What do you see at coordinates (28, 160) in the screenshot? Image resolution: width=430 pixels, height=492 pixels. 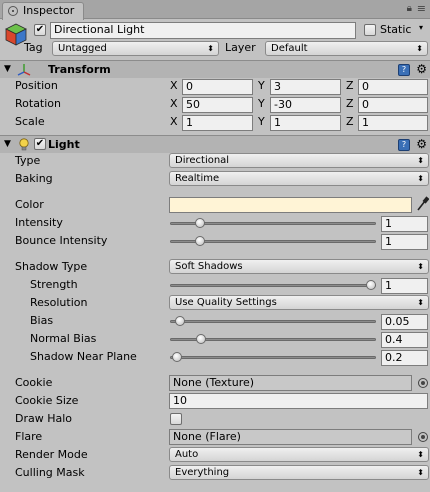 I see `type-label: Type` at bounding box center [28, 160].